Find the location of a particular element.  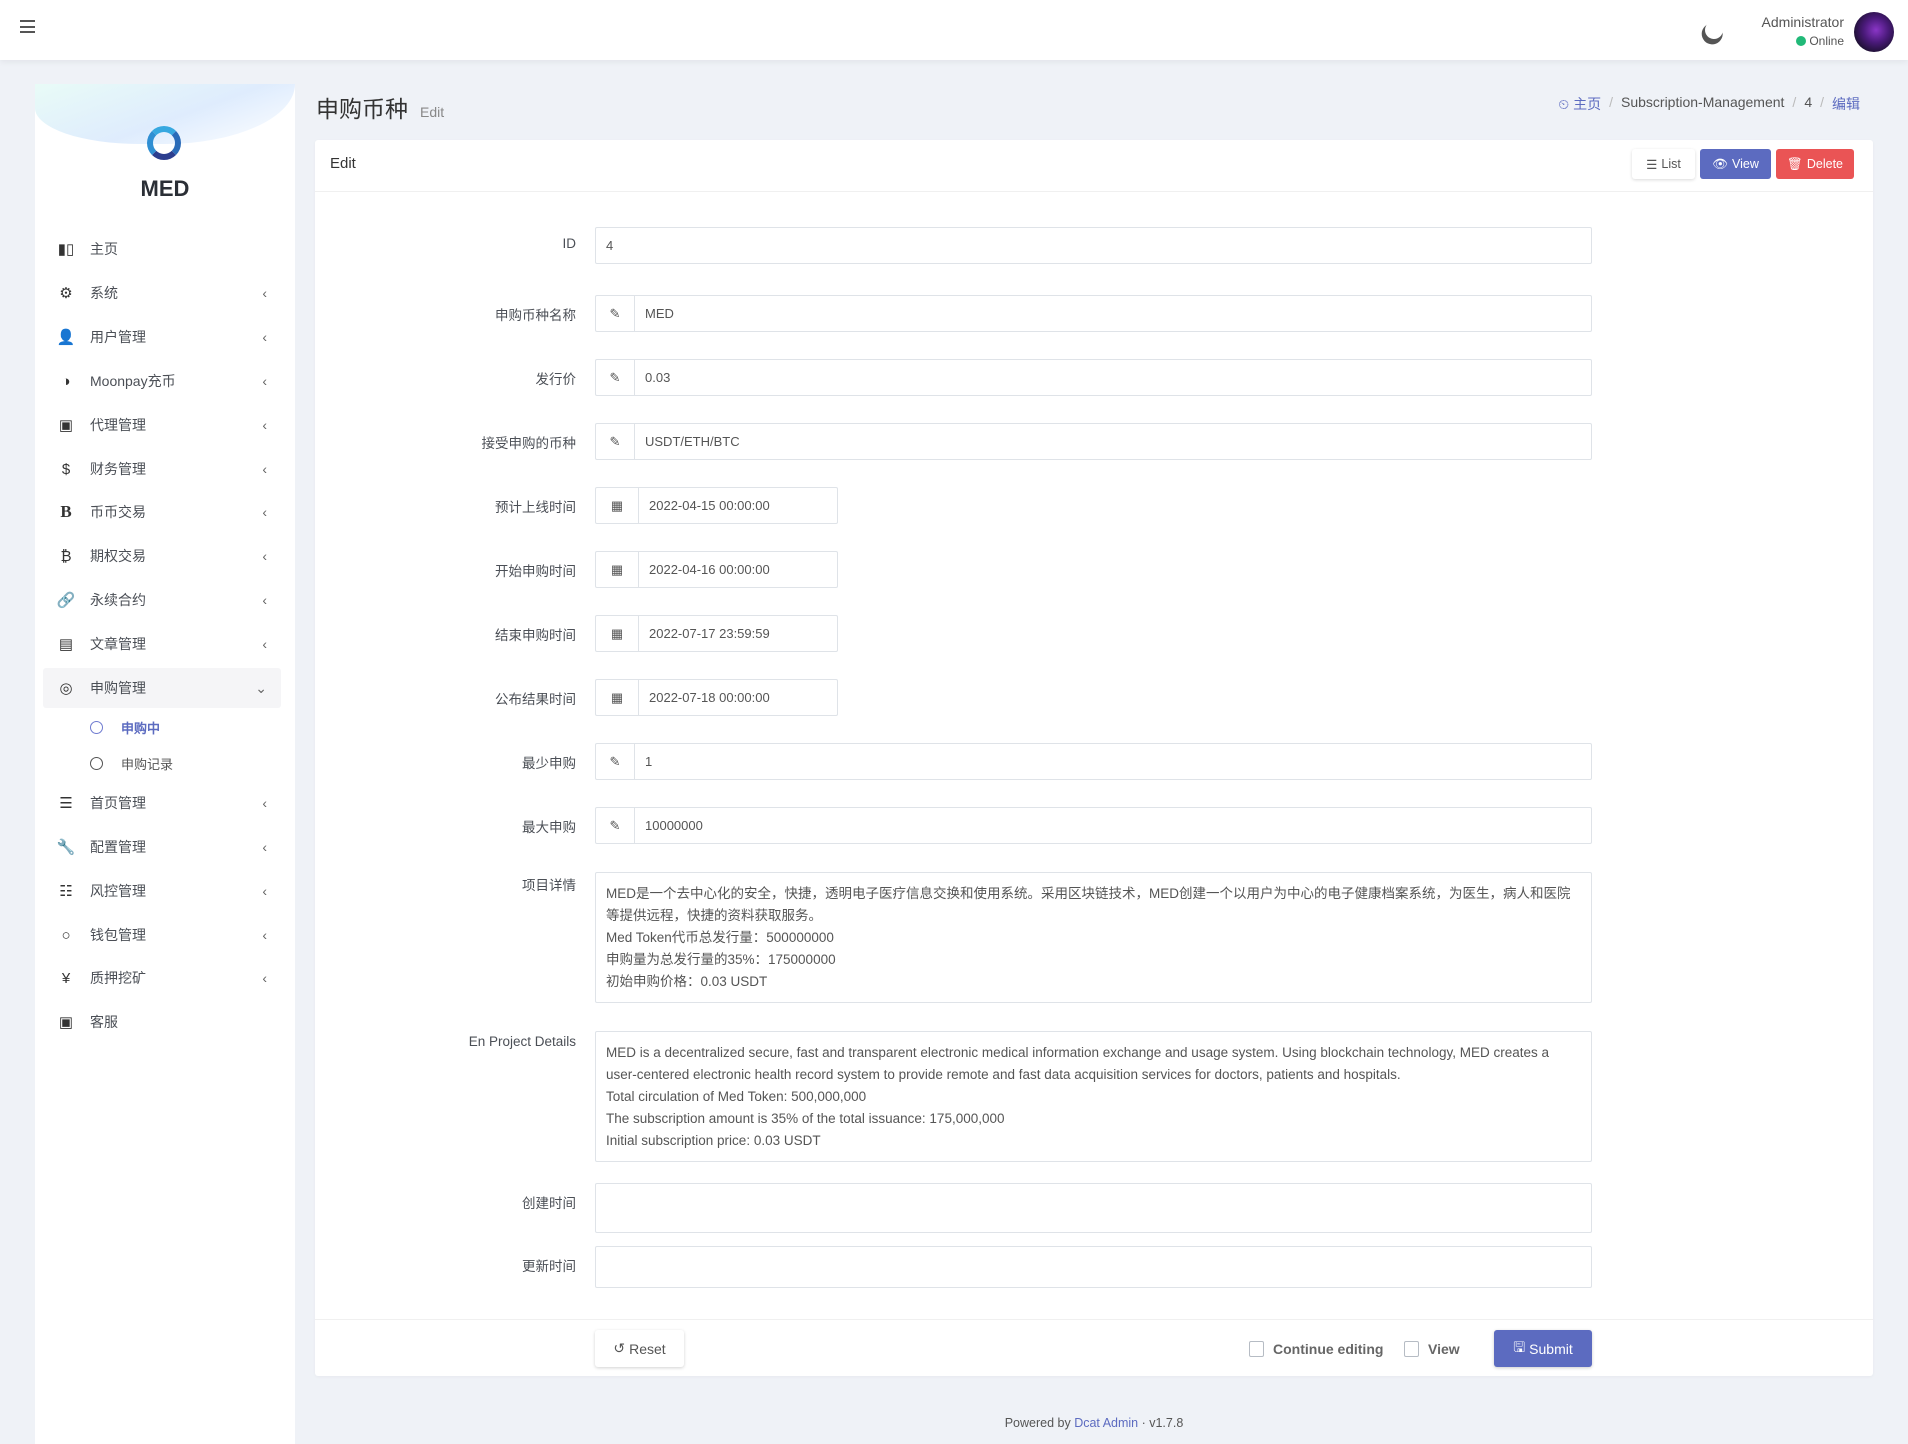

undo-icon: ↺ is located at coordinates (619, 1348).